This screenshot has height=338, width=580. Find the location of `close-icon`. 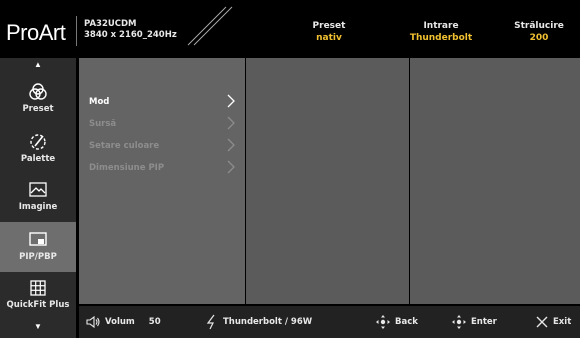

close-icon is located at coordinates (542, 322).